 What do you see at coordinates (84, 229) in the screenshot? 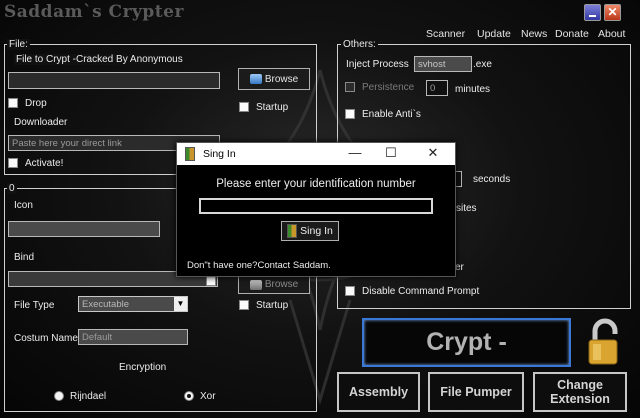
I see `icon-path-field` at bounding box center [84, 229].